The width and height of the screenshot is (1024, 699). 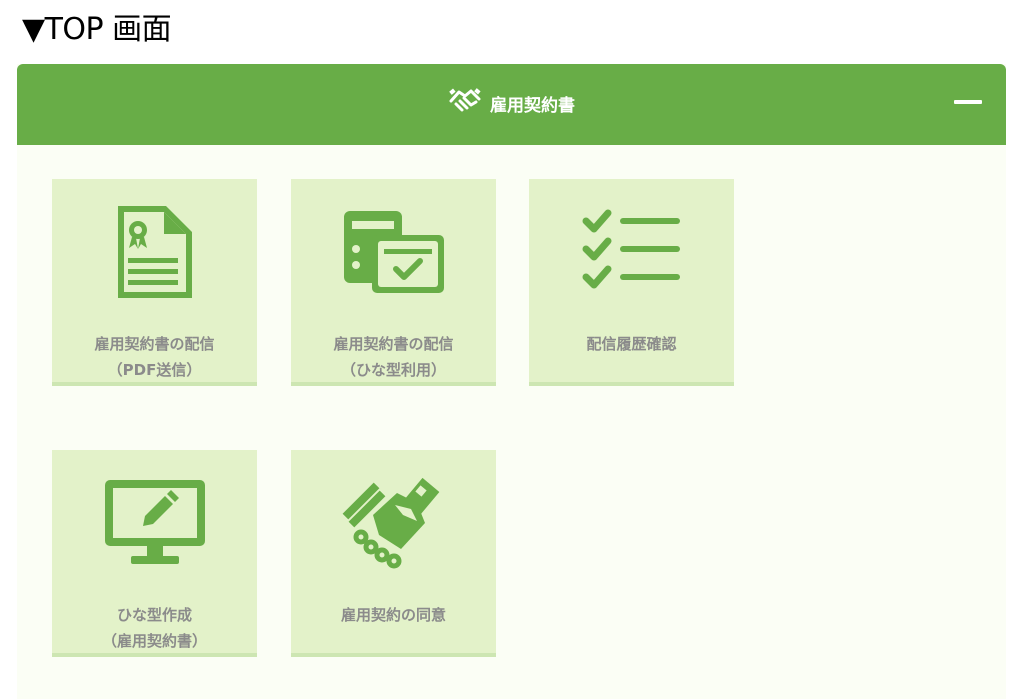 I want to click on tile-contract-consent: 雇用契約の同意, so click(x=393, y=553).